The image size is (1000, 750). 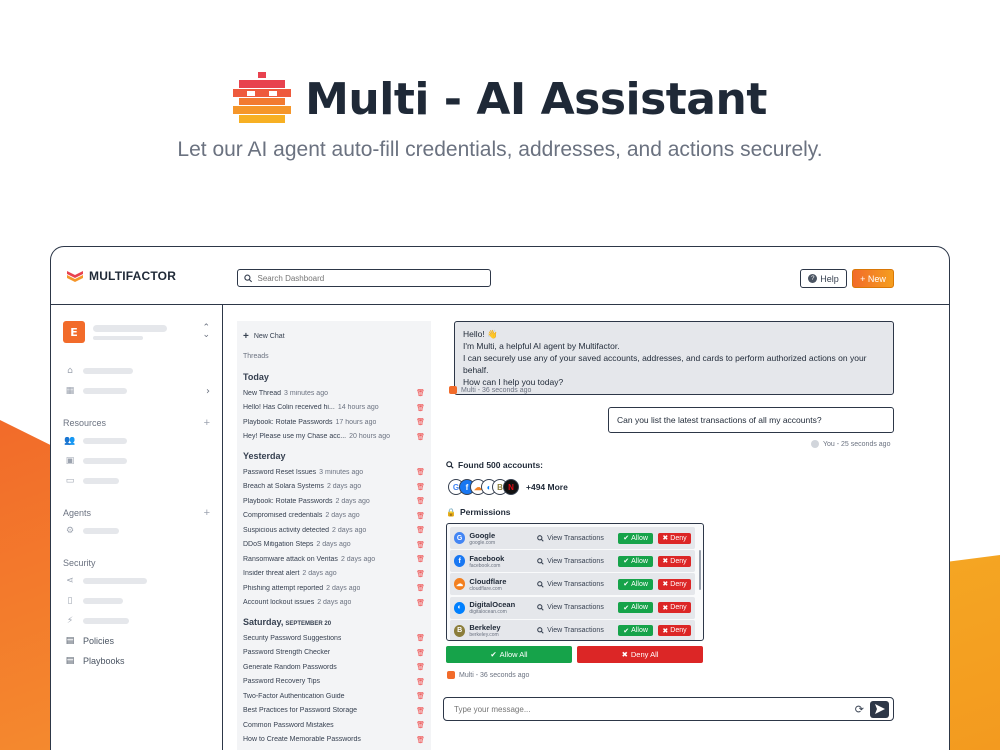 I want to click on sidebar-item-resource-2: ▣, so click(x=137, y=461).